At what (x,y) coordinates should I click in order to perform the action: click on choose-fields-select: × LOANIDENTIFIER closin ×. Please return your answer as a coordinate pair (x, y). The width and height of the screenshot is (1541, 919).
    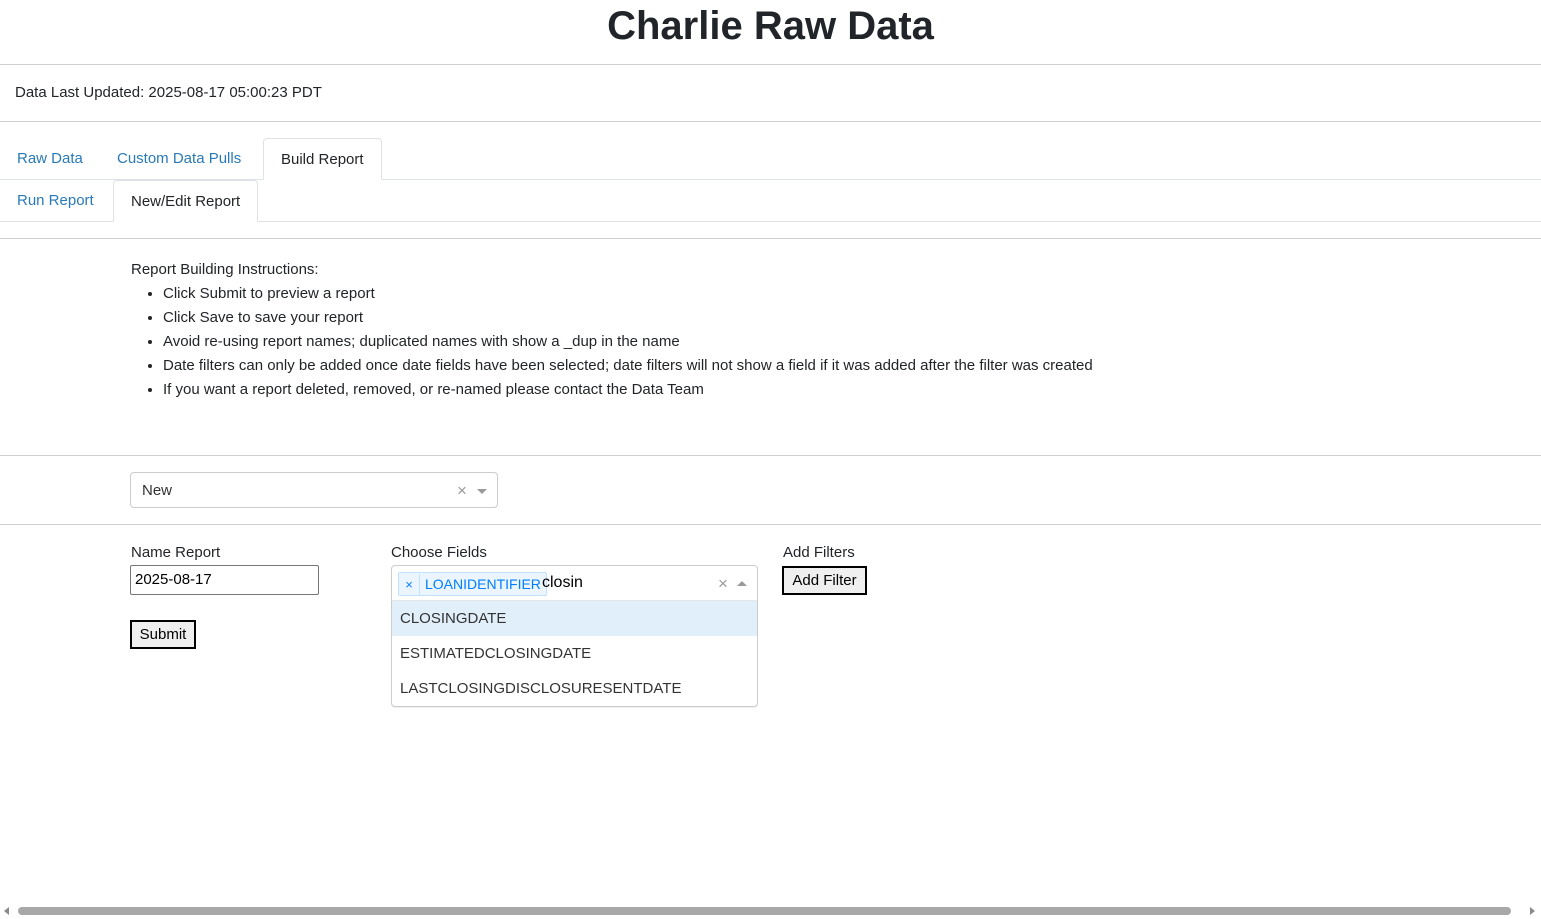
    Looking at the image, I should click on (574, 583).